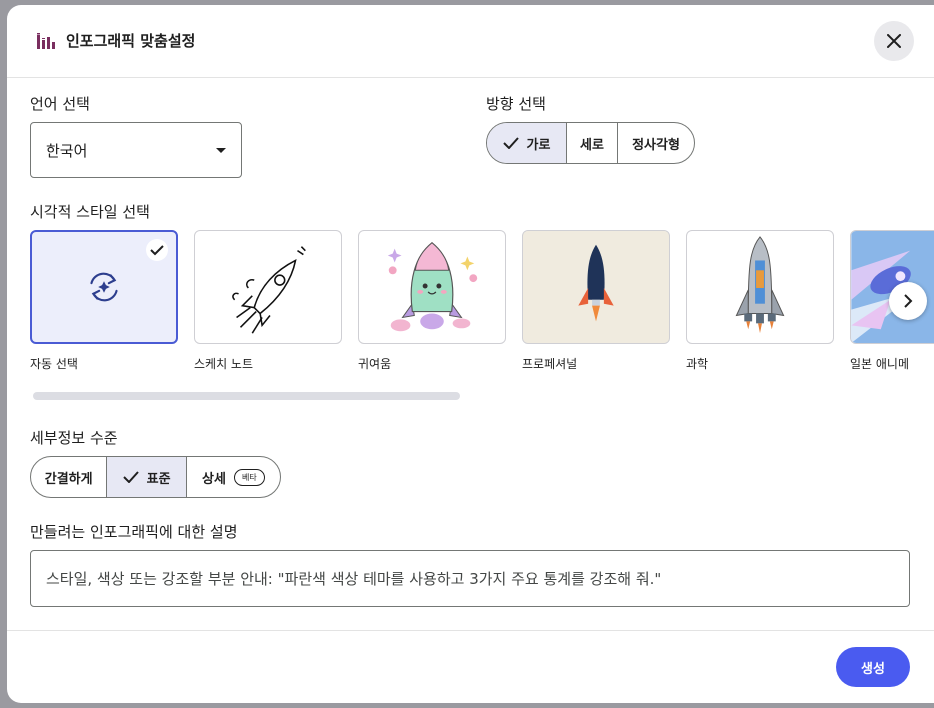 The image size is (934, 708). What do you see at coordinates (221, 150) in the screenshot?
I see `caret-down-icon` at bounding box center [221, 150].